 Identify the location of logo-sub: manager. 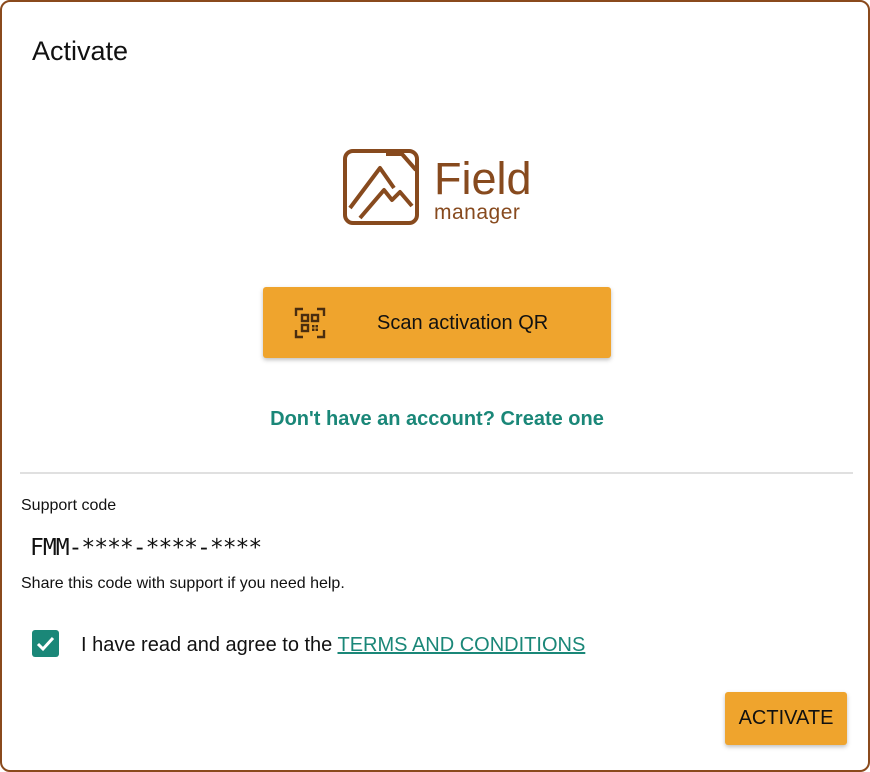
(477, 212).